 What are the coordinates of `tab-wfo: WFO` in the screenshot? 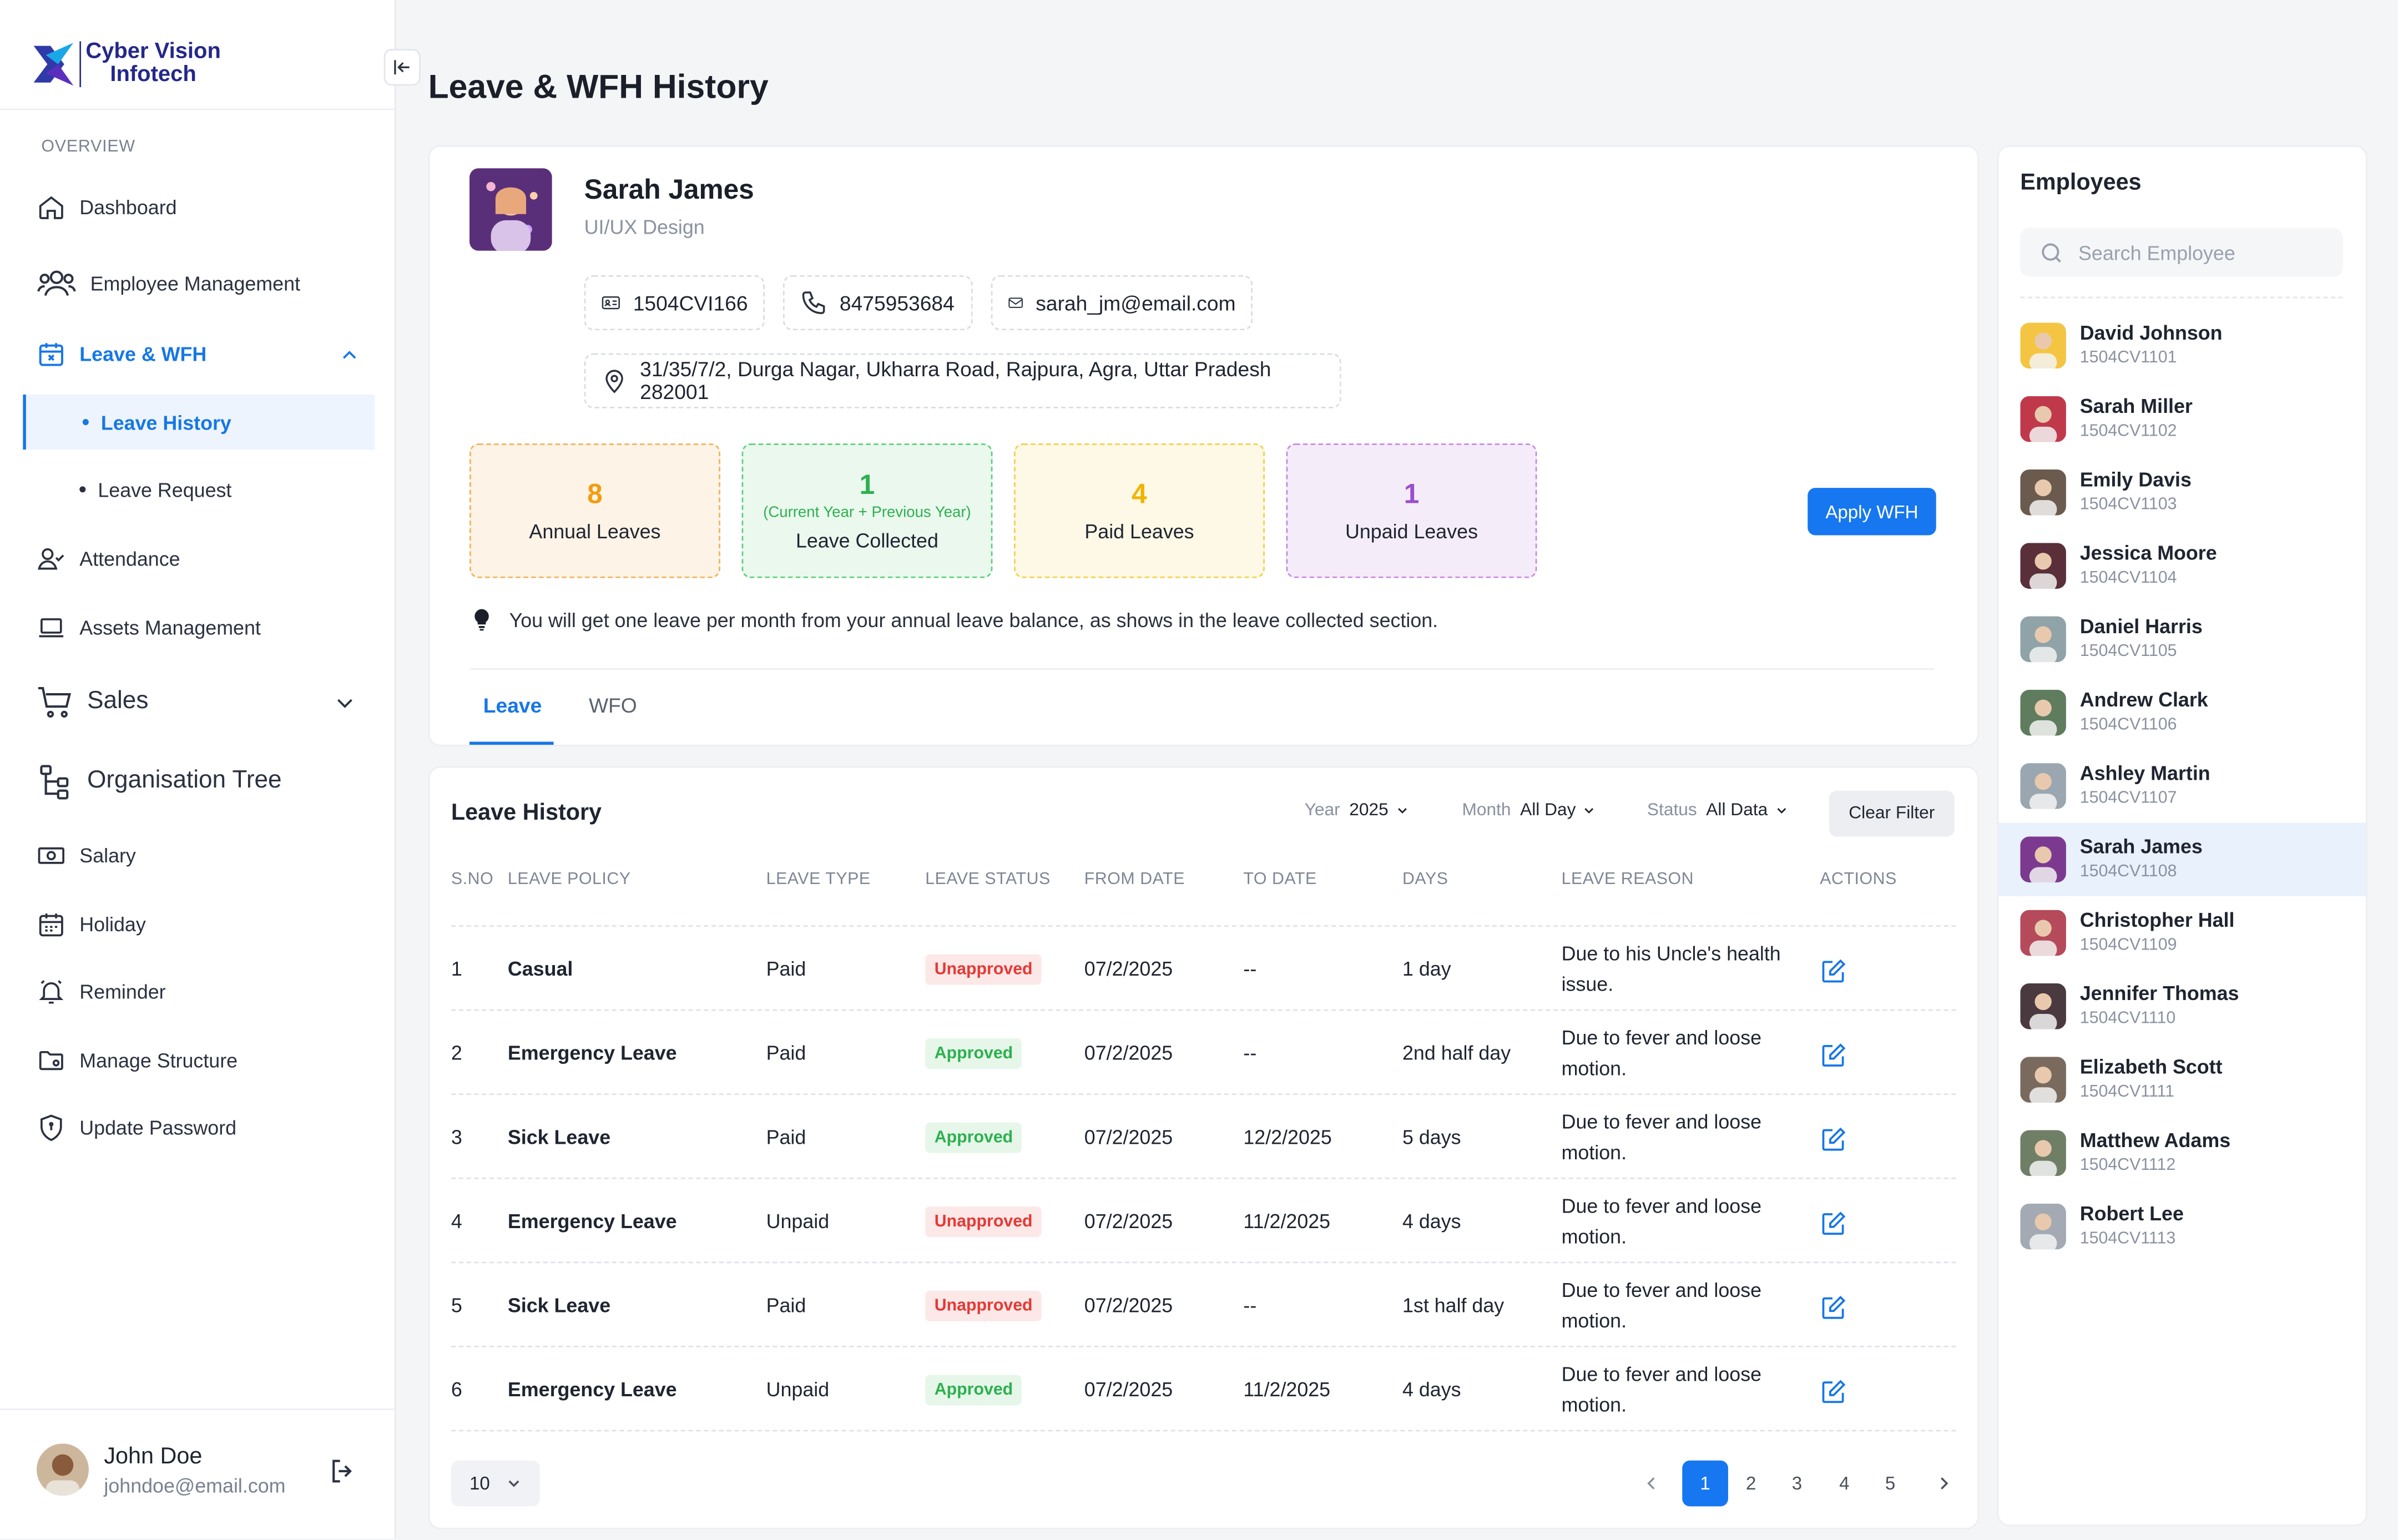 It's located at (613, 705).